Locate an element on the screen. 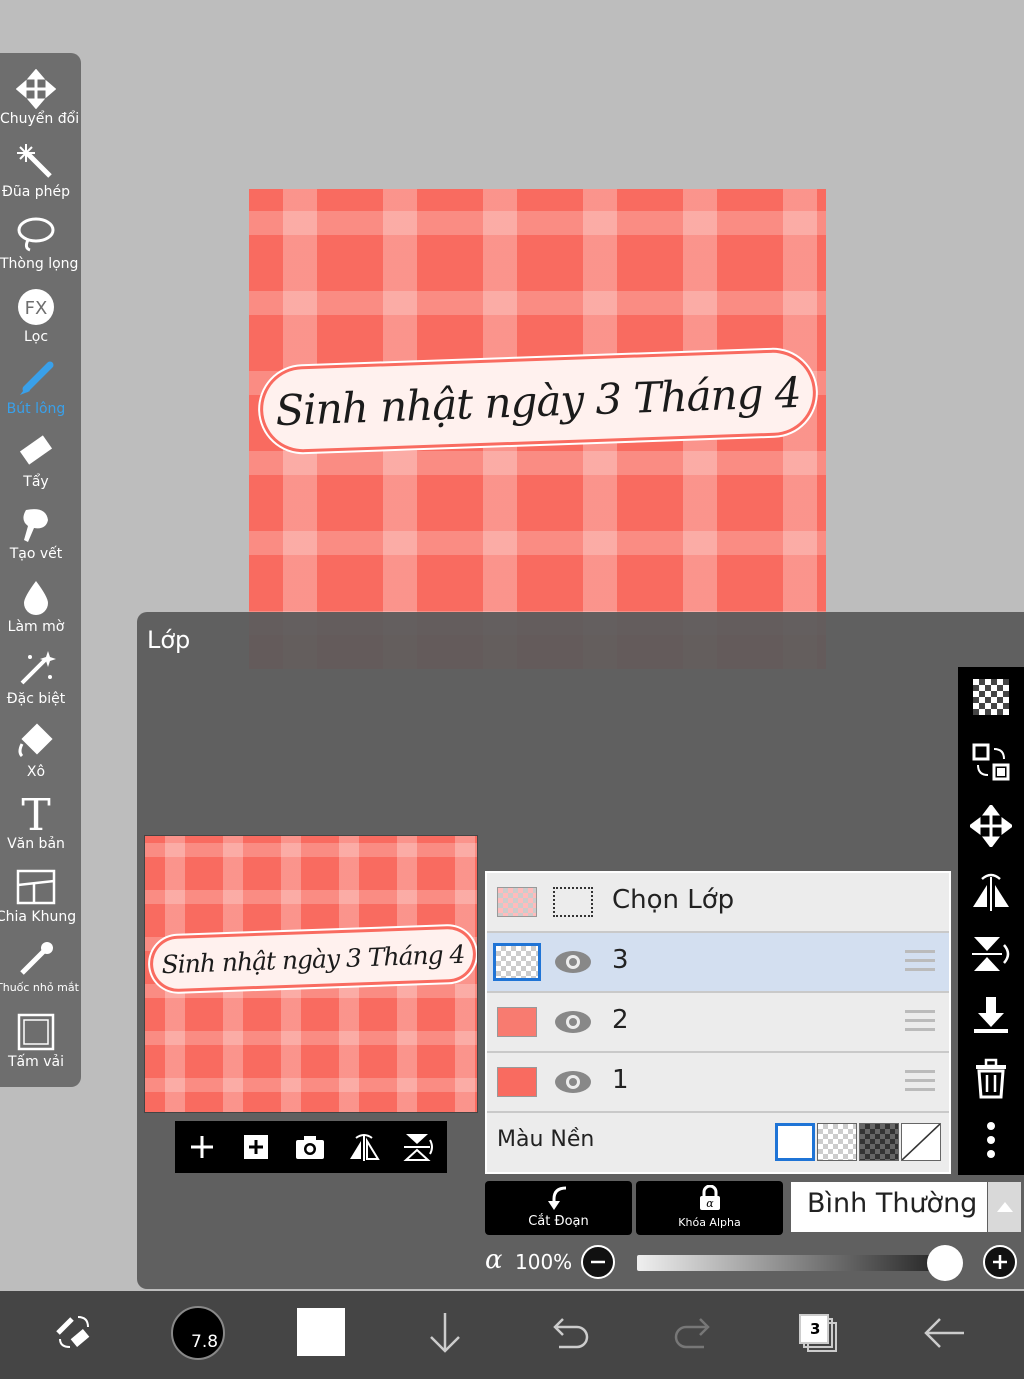  alpha-lock-label: Khóa Alpha is located at coordinates (709, 1222).